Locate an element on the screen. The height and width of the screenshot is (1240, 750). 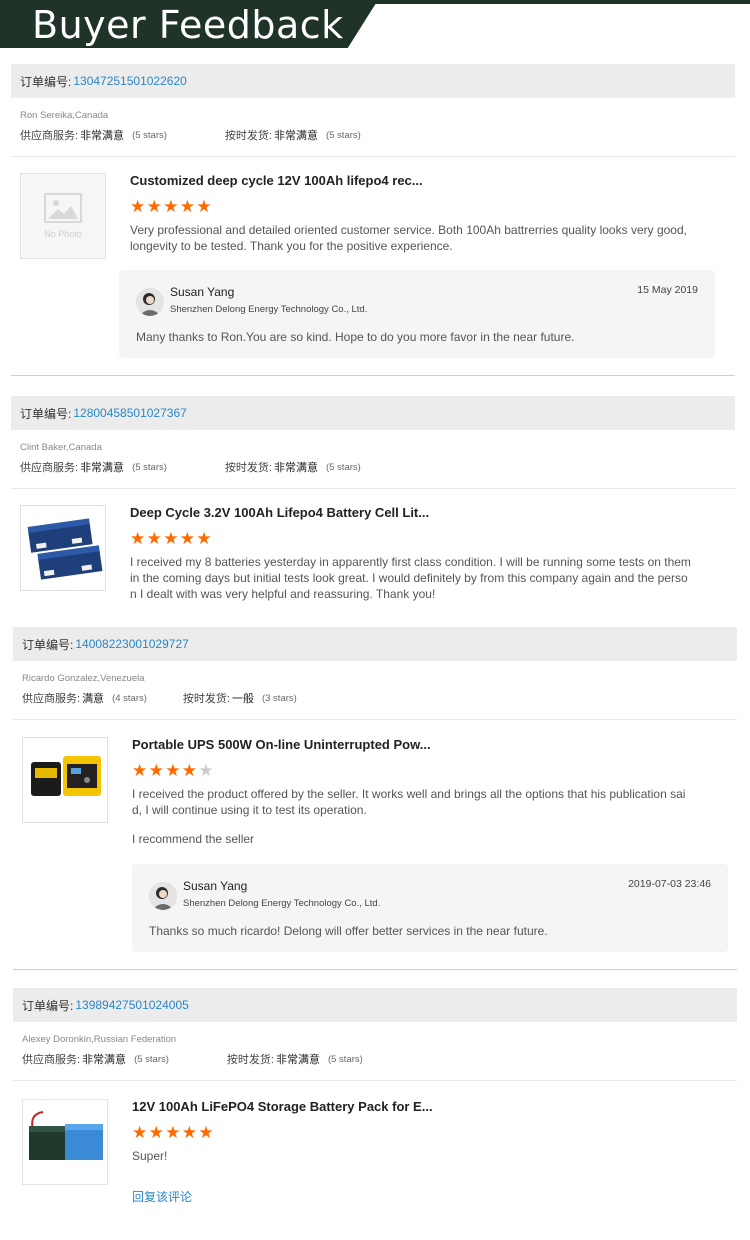
order-number-link: 14008223001029727 is located at coordinates (131, 644).